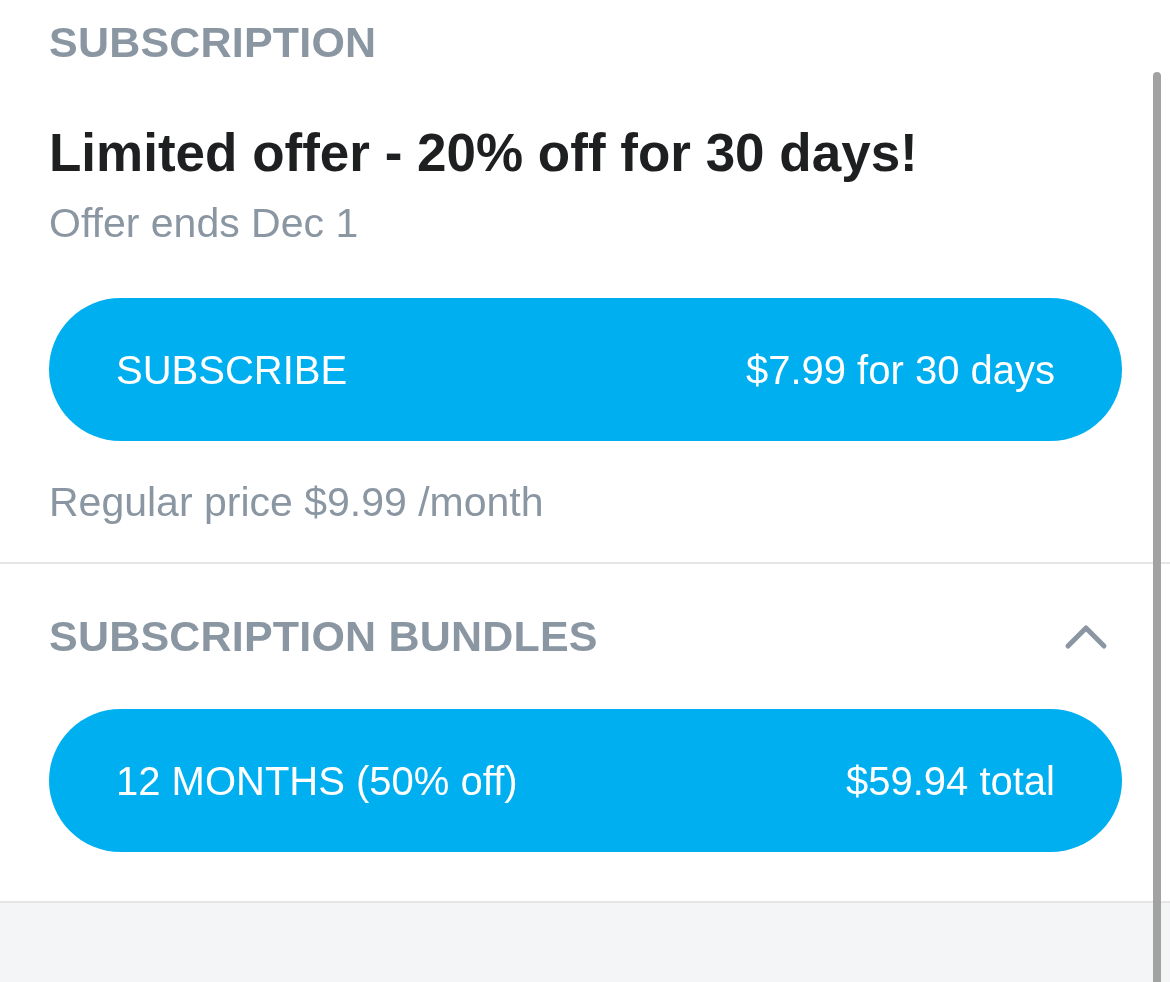  Describe the element at coordinates (296, 502) in the screenshot. I see `regular-price: Regular price $9.99 /month` at that location.